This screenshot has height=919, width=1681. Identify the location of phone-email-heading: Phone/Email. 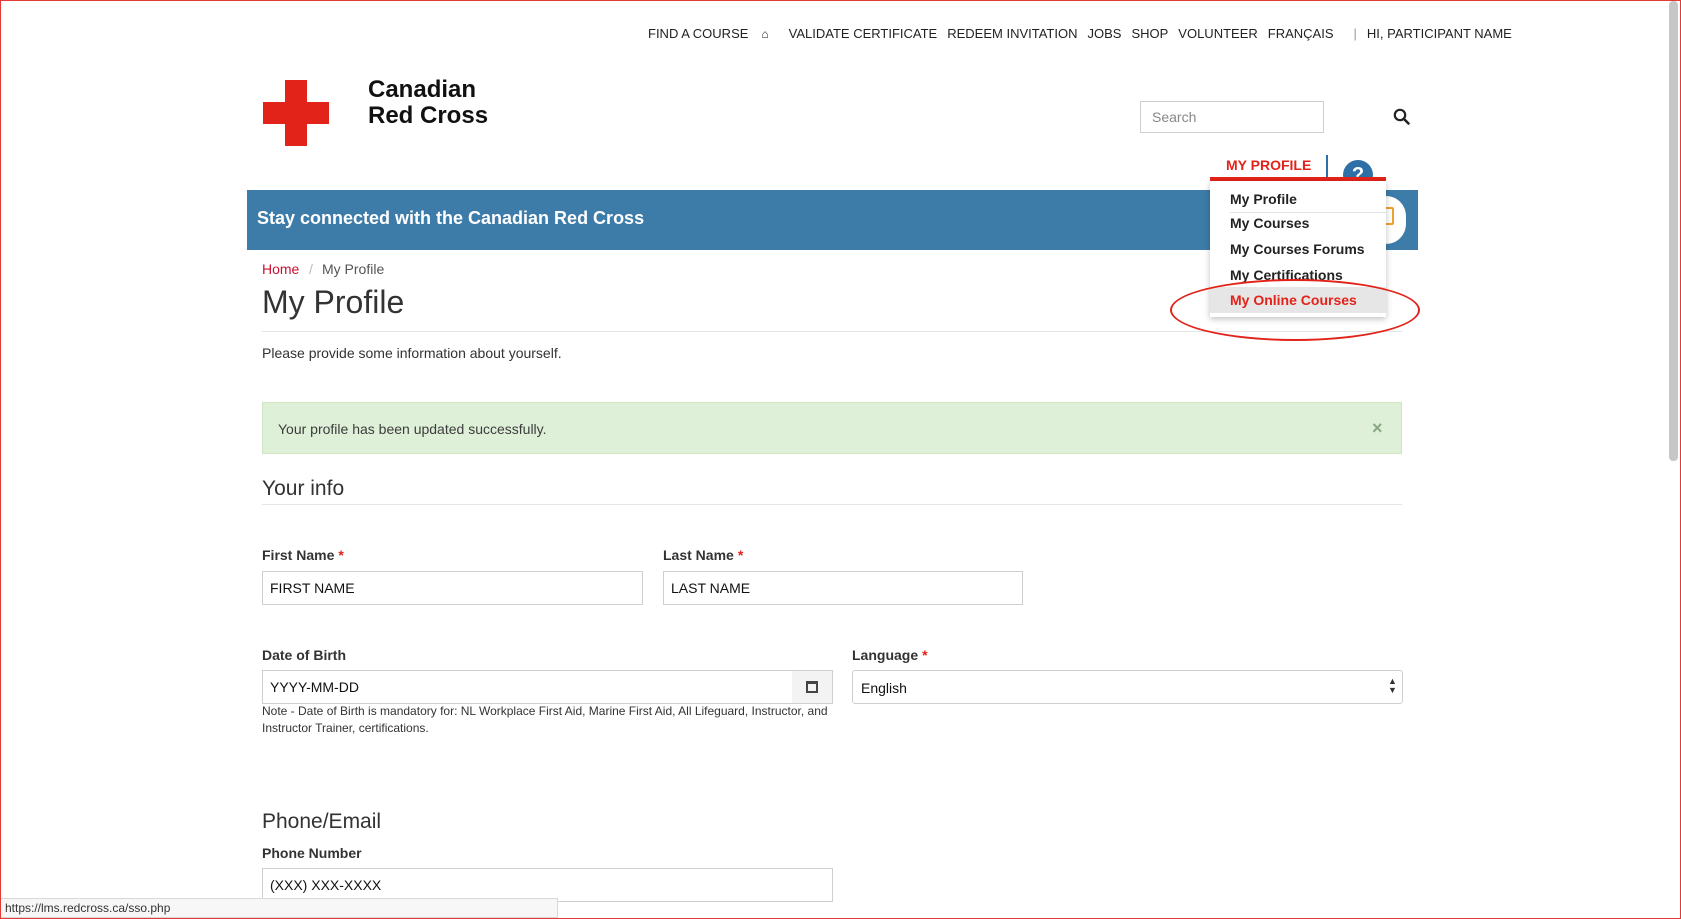
(322, 821).